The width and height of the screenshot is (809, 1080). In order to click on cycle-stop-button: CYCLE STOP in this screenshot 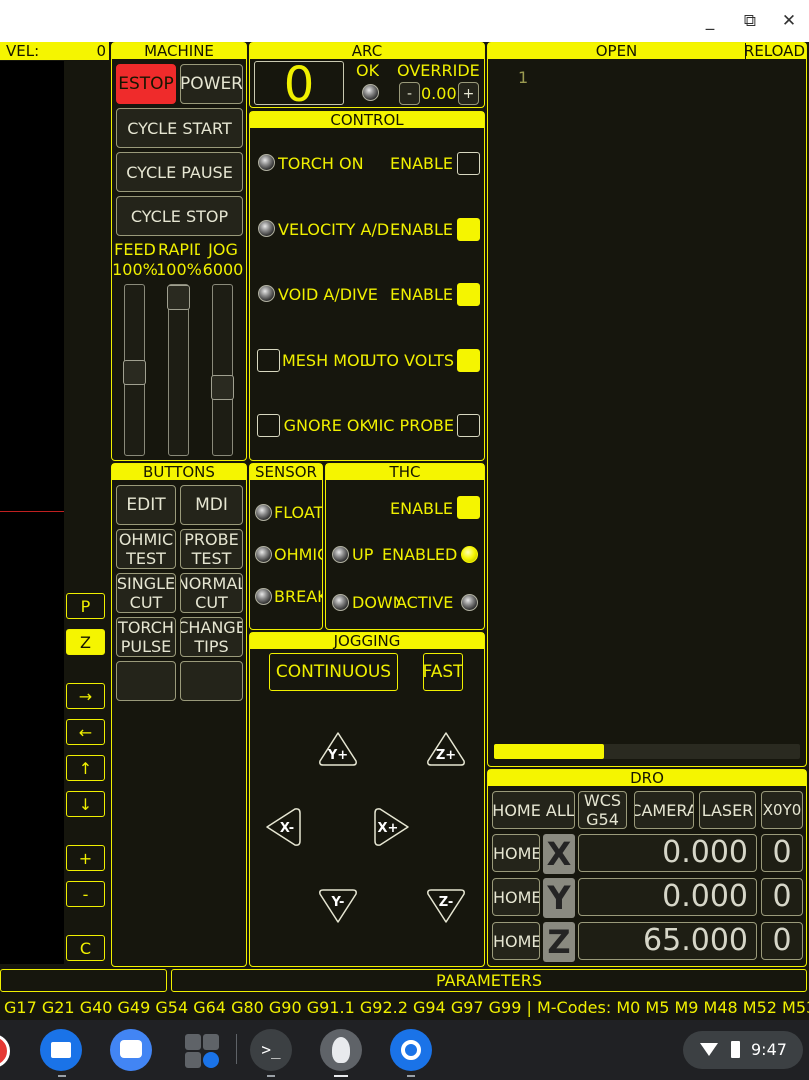, I will do `click(179, 216)`.